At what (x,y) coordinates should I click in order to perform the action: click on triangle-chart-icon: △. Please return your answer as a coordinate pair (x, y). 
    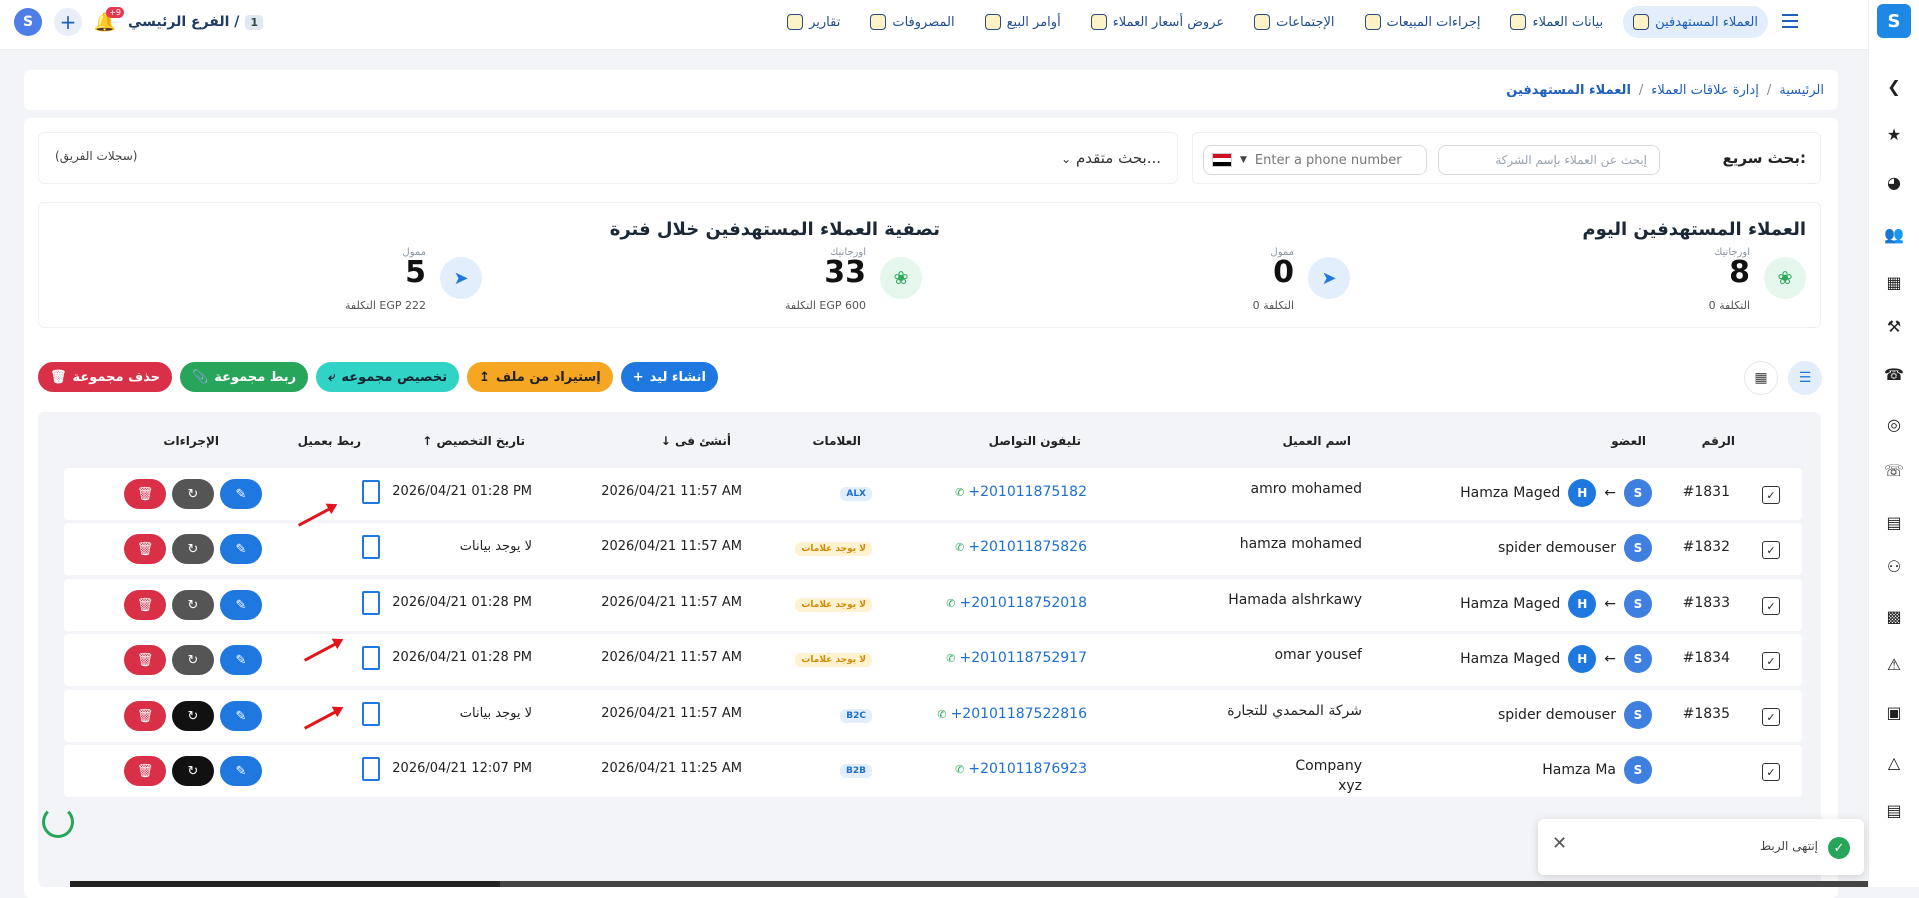
    Looking at the image, I should click on (1894, 762).